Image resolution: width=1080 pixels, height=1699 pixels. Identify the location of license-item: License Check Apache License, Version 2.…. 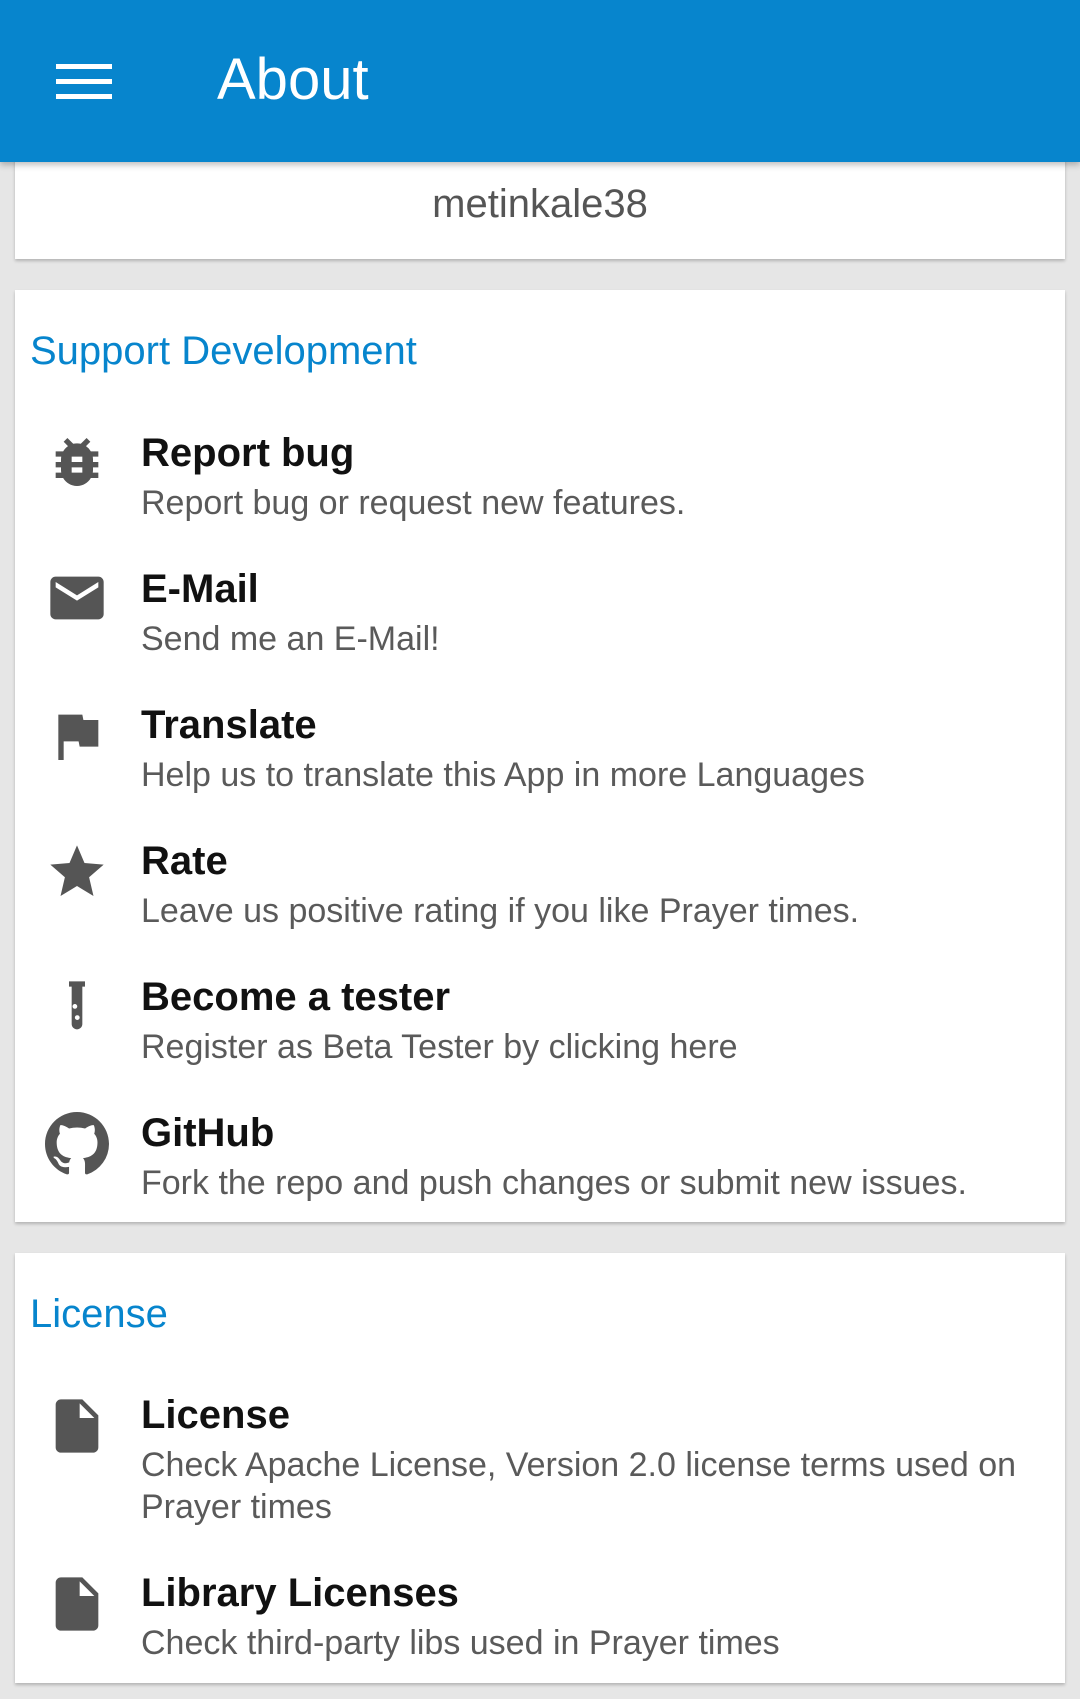
(540, 1450).